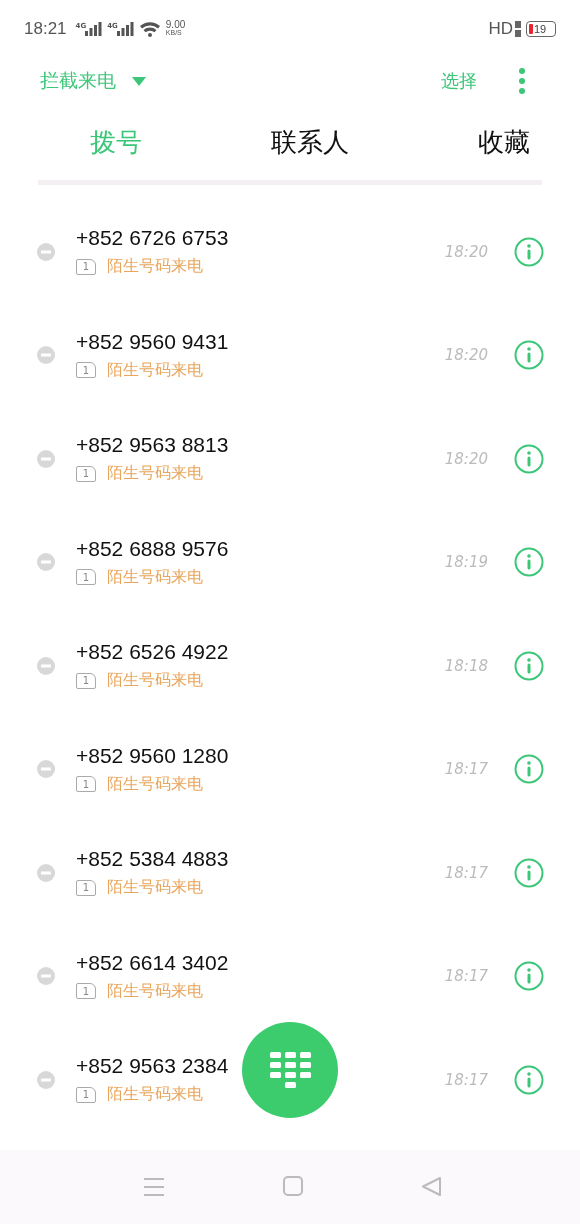  What do you see at coordinates (154, 1187) in the screenshot?
I see `menu-button` at bounding box center [154, 1187].